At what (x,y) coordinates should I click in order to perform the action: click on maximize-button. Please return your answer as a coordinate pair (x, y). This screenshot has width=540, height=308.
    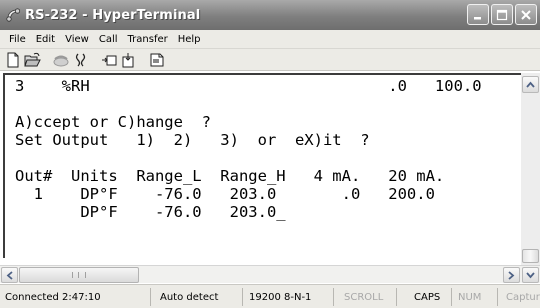
    Looking at the image, I should click on (502, 14).